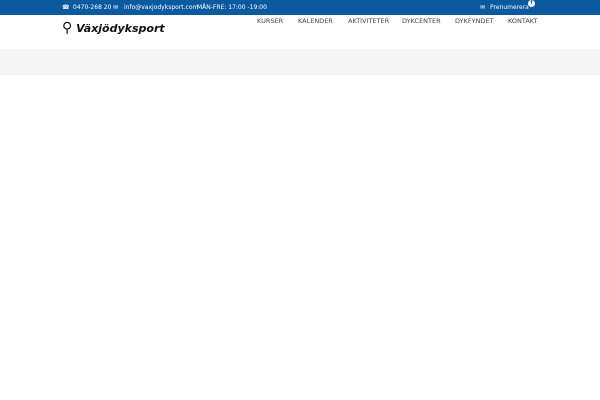 The width and height of the screenshot is (600, 400). What do you see at coordinates (531, 3) in the screenshot?
I see `facebook-icon: f` at bounding box center [531, 3].